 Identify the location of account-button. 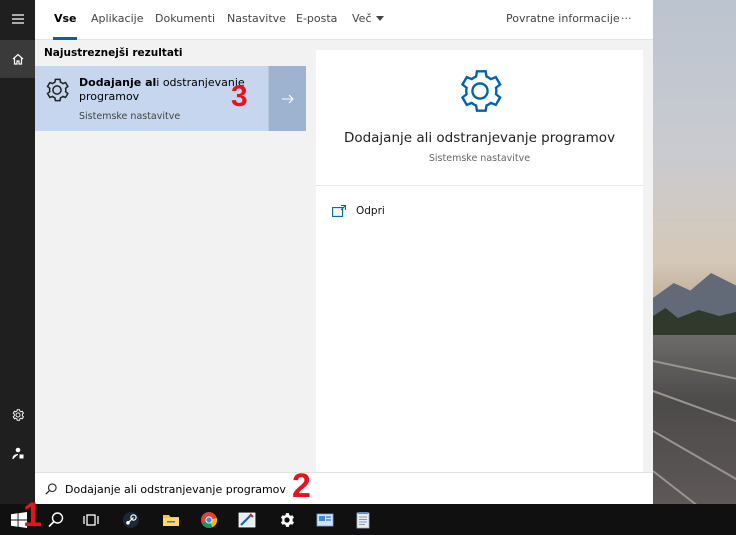
(17, 453).